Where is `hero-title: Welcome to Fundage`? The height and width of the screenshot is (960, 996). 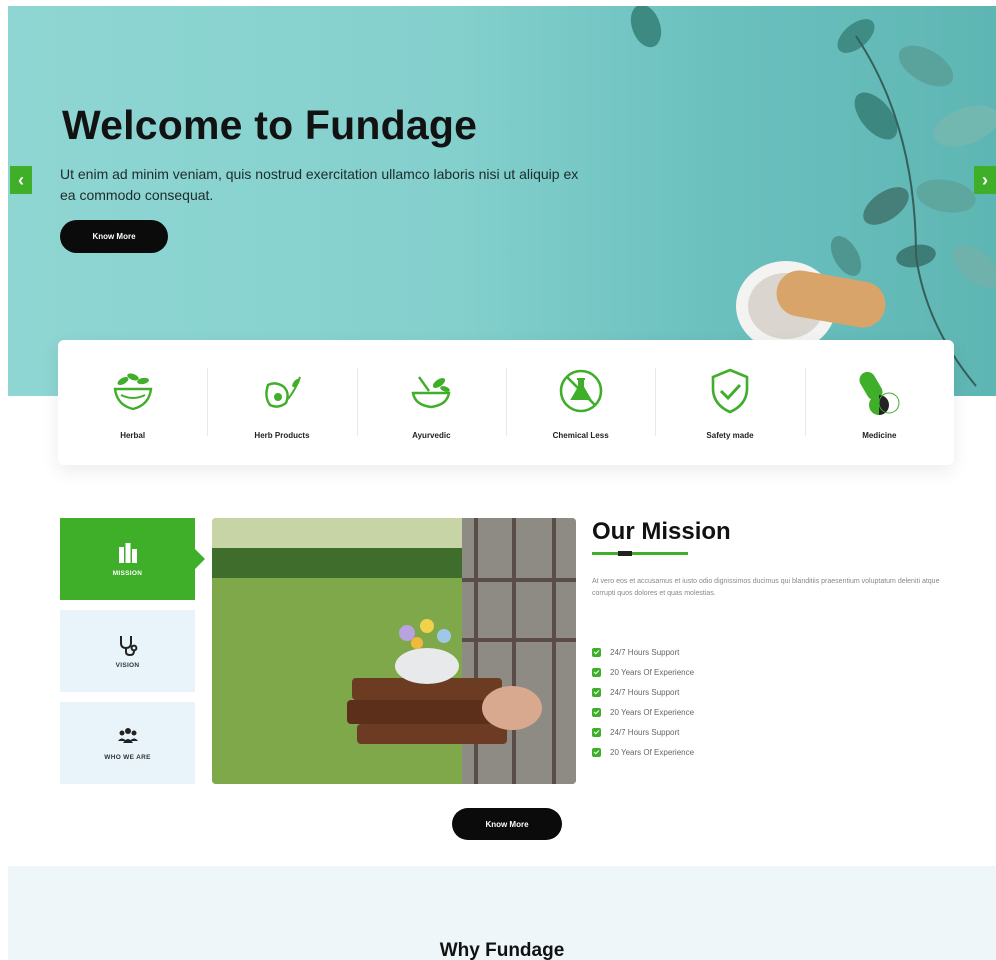
hero-title: Welcome to Fundage is located at coordinates (270, 125).